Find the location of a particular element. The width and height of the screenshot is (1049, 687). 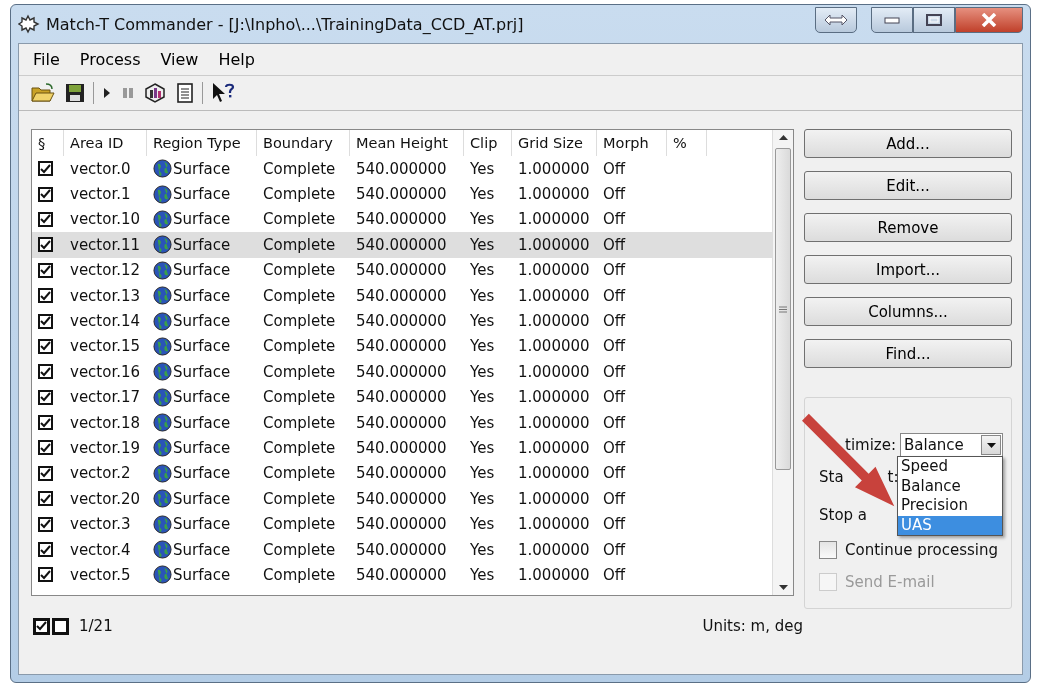

menu-item: Process is located at coordinates (110, 59).